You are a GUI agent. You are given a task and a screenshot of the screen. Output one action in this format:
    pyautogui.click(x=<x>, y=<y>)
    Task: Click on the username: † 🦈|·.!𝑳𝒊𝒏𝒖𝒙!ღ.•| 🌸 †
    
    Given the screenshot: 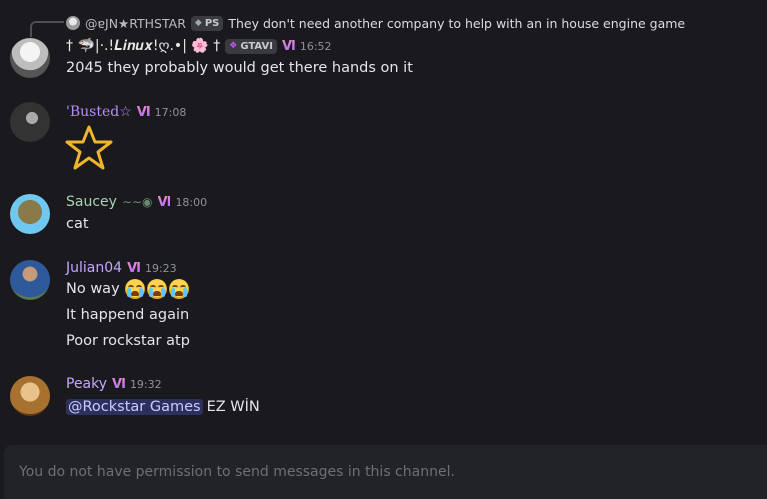 What is the action you would take?
    pyautogui.click(x=143, y=46)
    